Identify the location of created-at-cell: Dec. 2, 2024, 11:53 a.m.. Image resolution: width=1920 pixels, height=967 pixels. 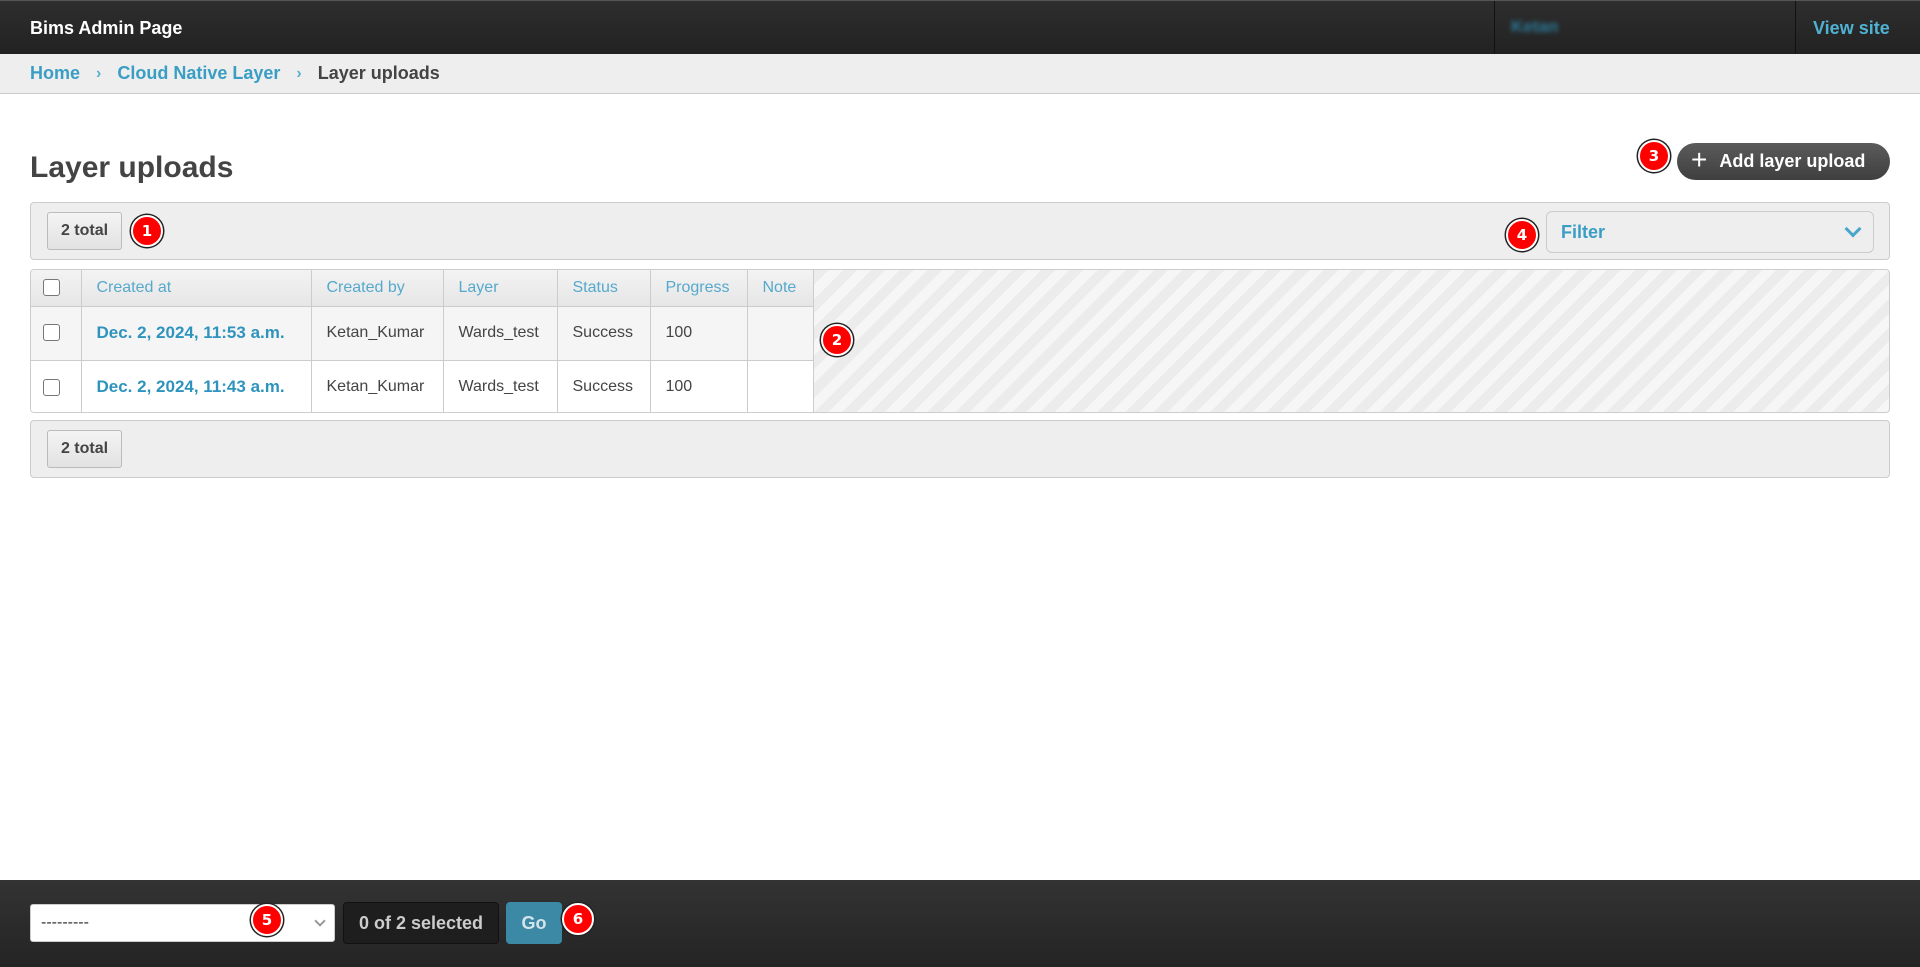
(196, 333).